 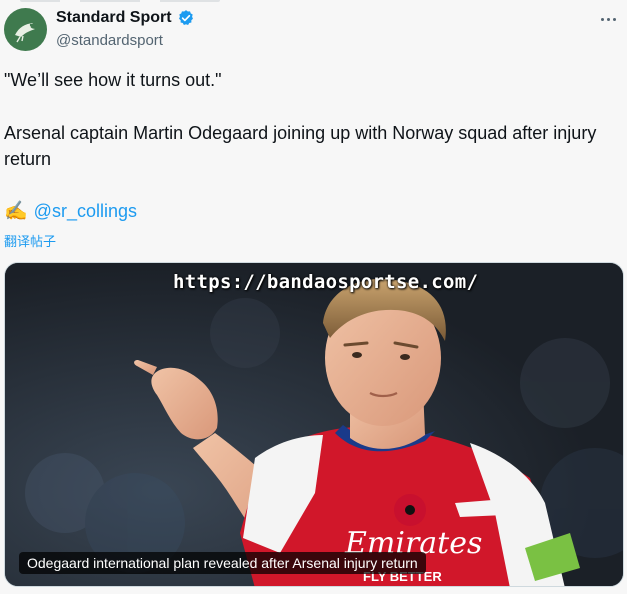 I want to click on author-name-row: Standard Sport, so click(x=125, y=18).